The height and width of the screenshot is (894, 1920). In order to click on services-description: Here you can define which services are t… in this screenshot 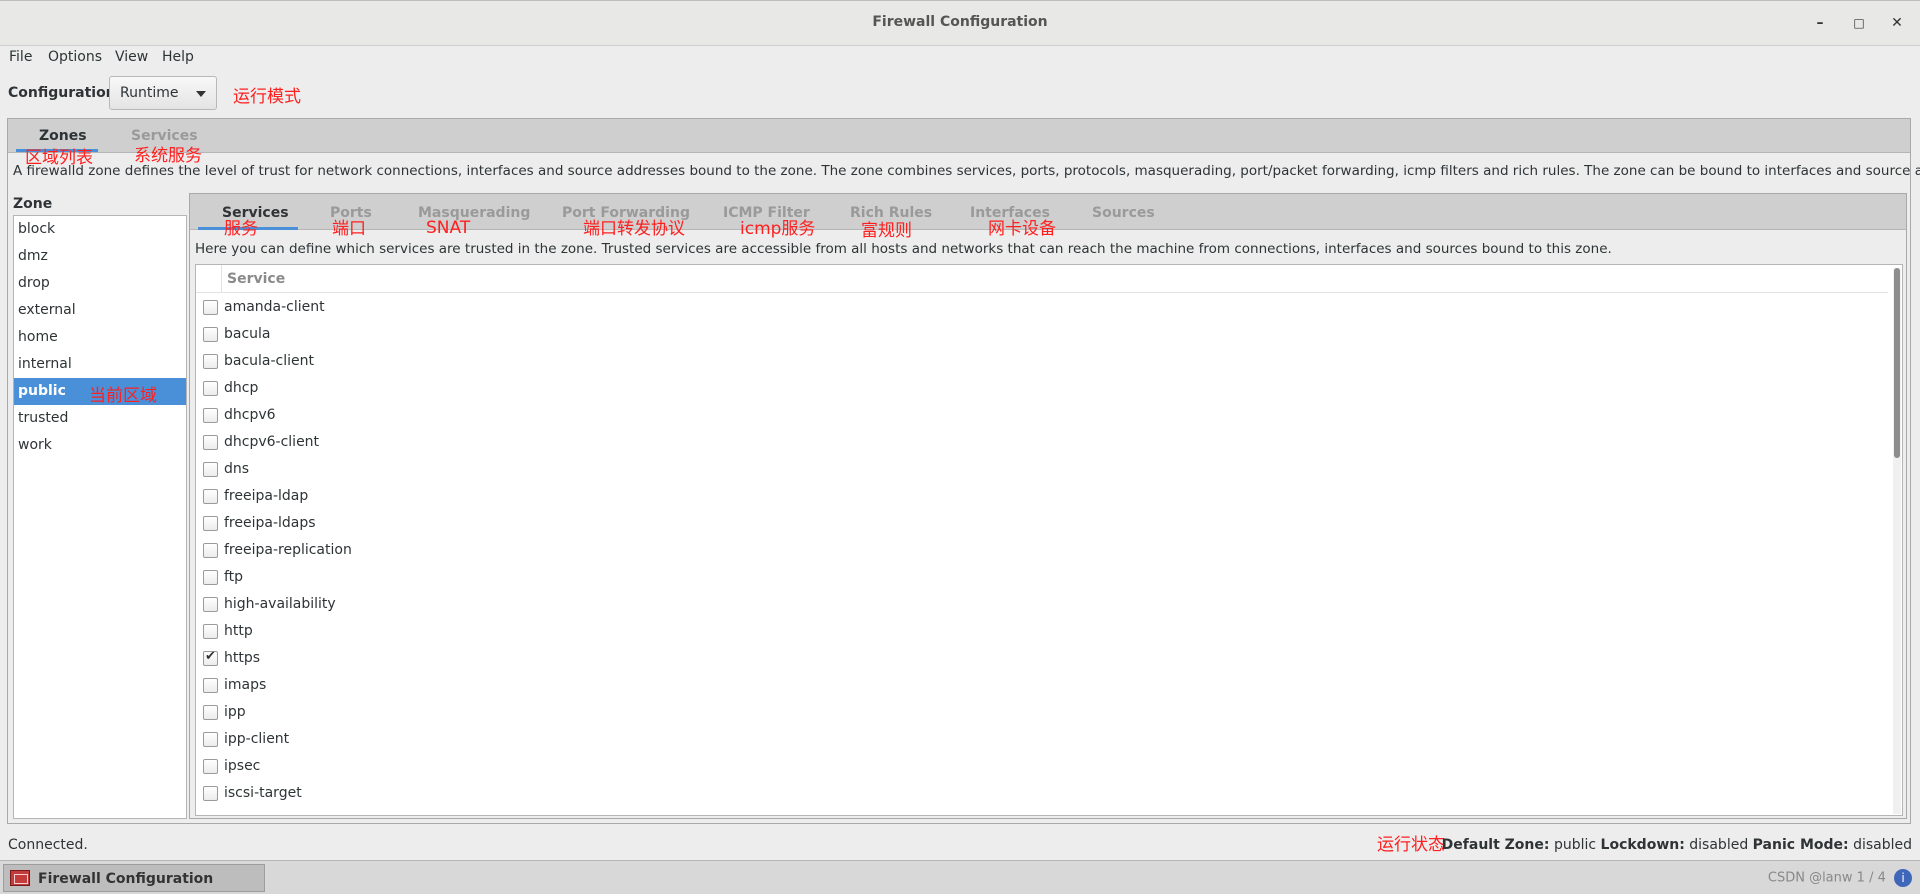, I will do `click(903, 249)`.